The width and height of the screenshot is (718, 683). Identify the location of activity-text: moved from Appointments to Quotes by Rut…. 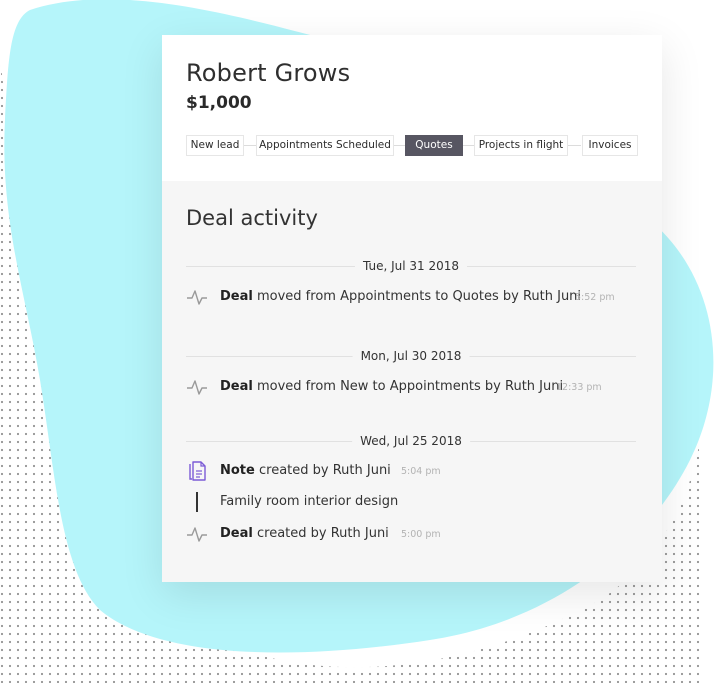
(419, 296).